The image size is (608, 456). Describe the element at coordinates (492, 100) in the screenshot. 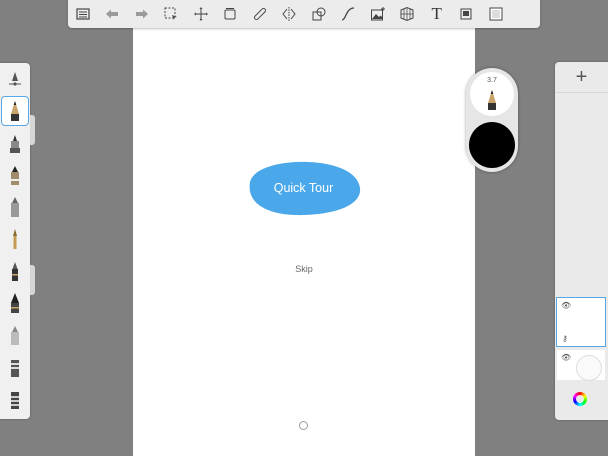

I see `pencil-icon` at that location.